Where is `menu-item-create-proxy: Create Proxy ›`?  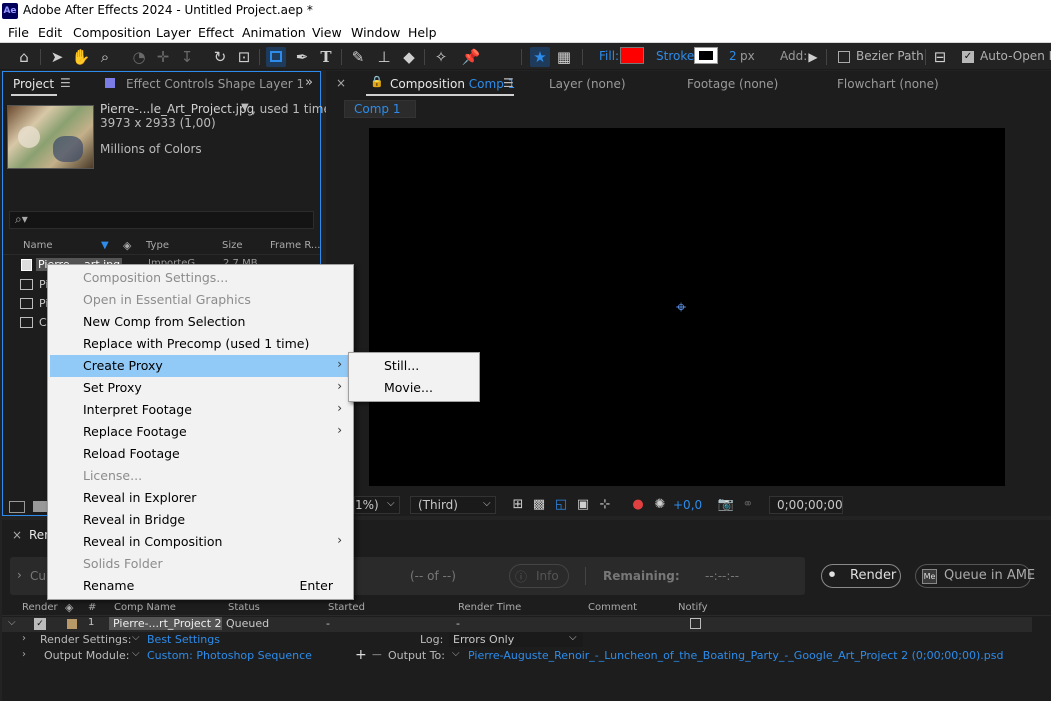 menu-item-create-proxy: Create Proxy › is located at coordinates (200, 366).